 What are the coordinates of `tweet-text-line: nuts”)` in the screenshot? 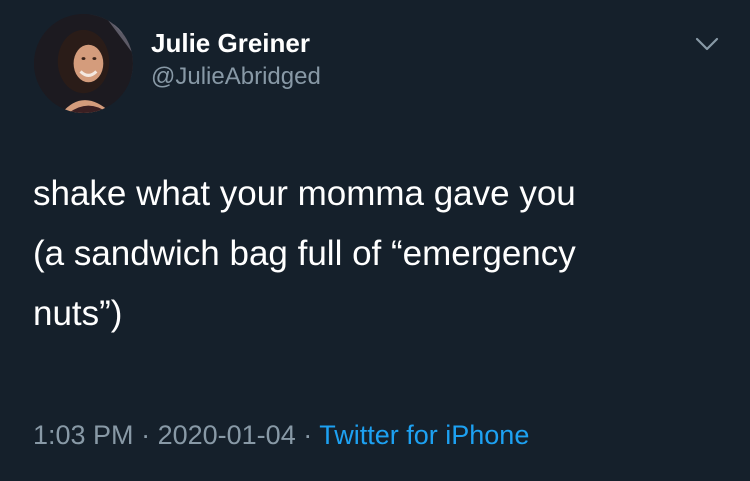 It's located at (78, 313).